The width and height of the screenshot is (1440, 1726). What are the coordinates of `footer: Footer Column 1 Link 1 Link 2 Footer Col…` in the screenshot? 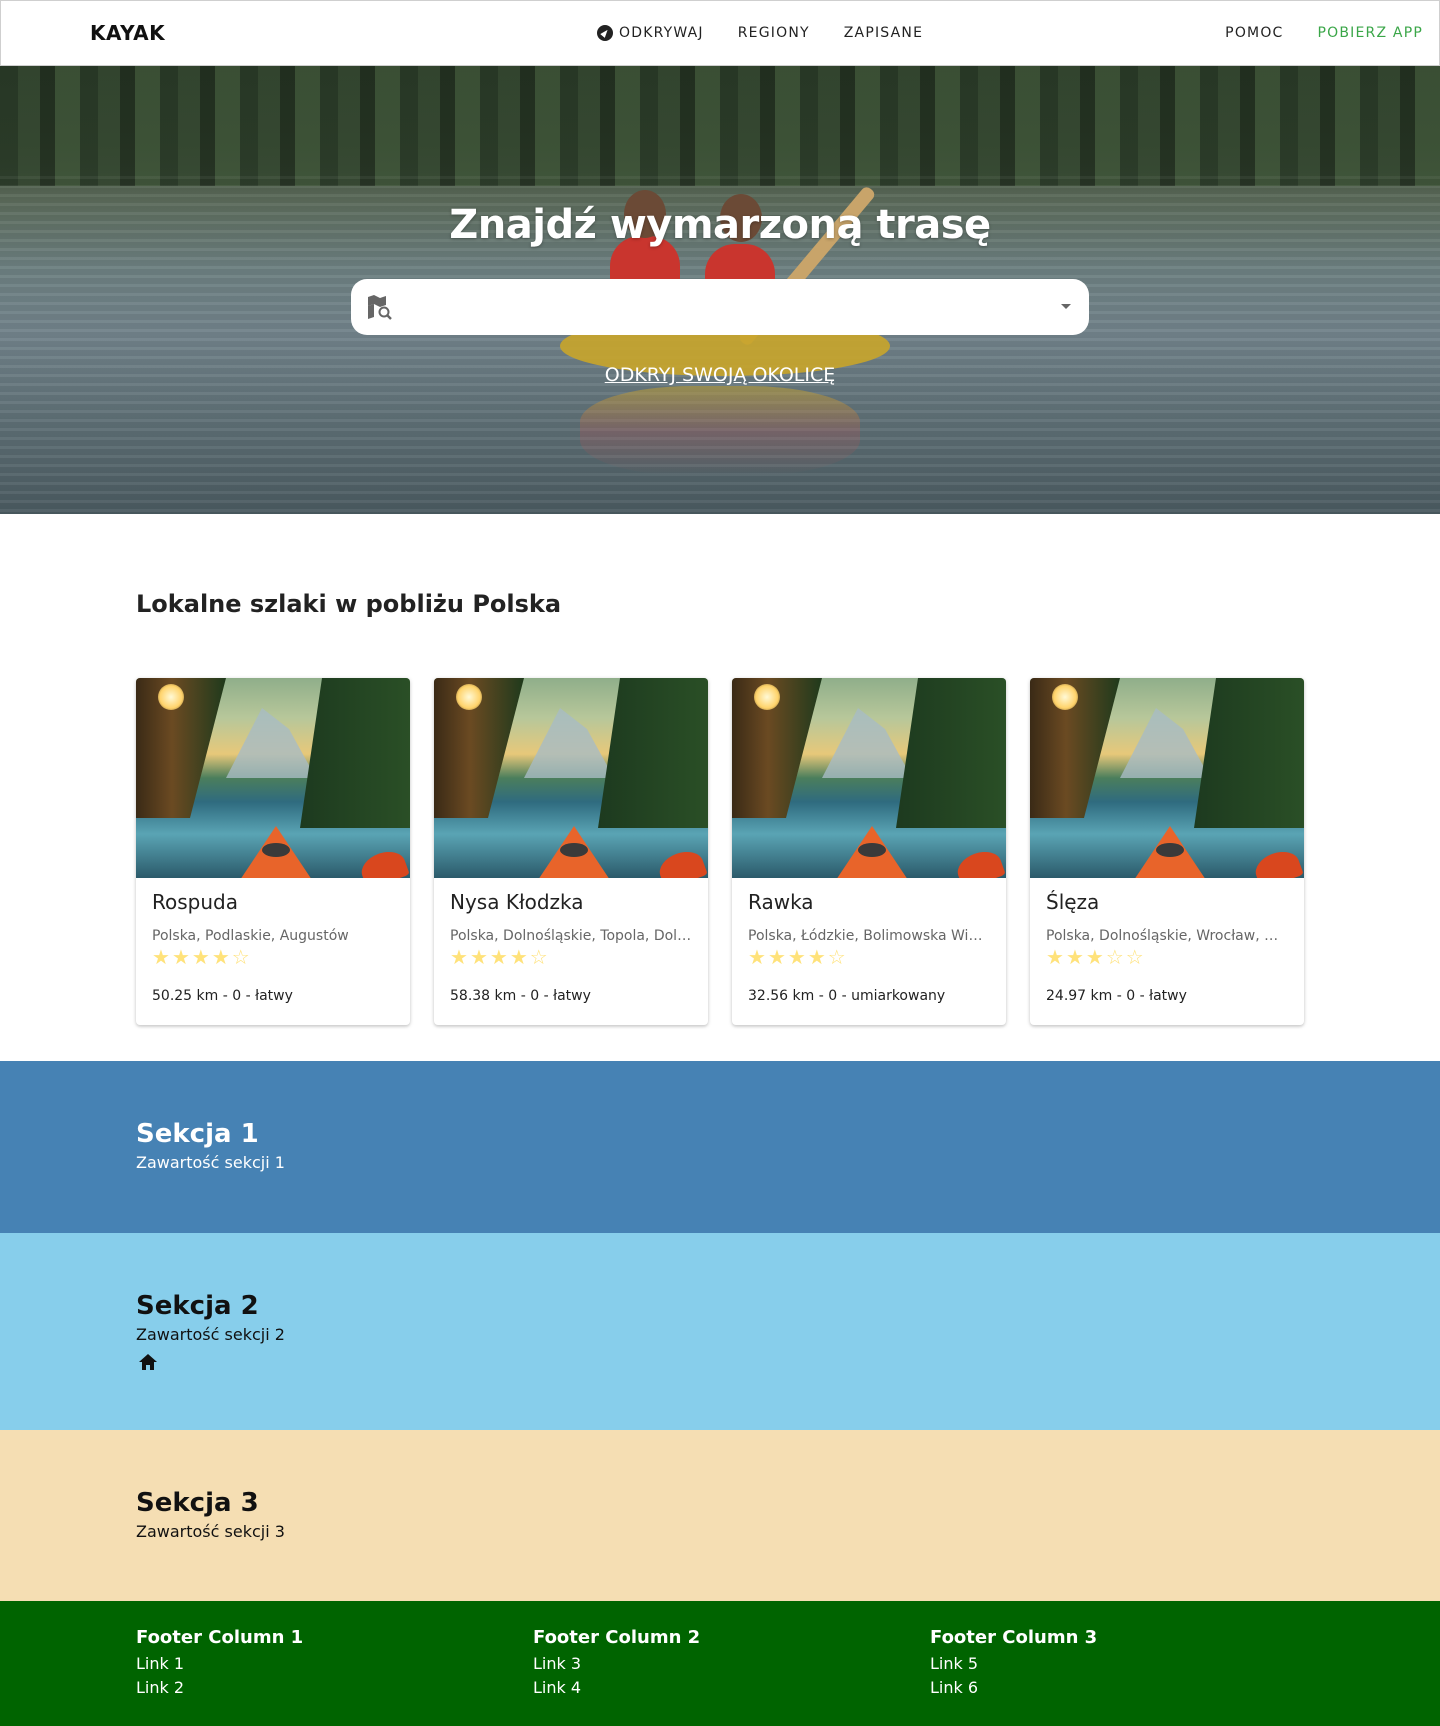 It's located at (720, 1663).